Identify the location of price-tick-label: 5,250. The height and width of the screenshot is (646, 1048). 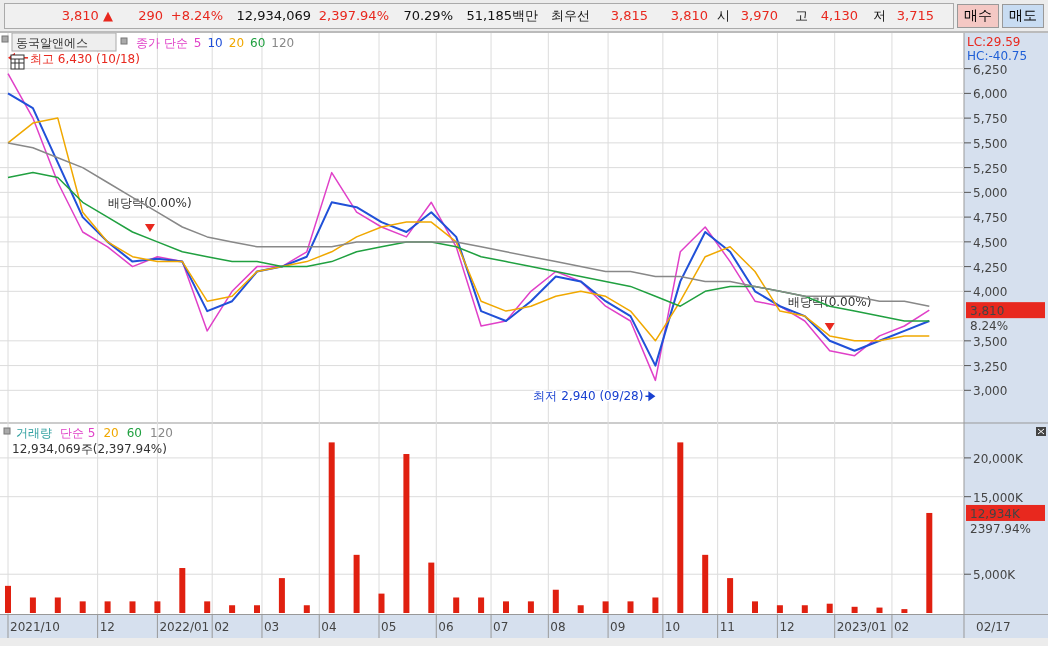
(990, 168).